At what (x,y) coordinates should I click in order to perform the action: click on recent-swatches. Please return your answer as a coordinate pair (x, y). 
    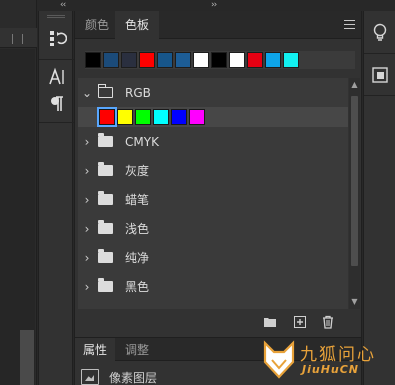
    Looking at the image, I should click on (220, 60).